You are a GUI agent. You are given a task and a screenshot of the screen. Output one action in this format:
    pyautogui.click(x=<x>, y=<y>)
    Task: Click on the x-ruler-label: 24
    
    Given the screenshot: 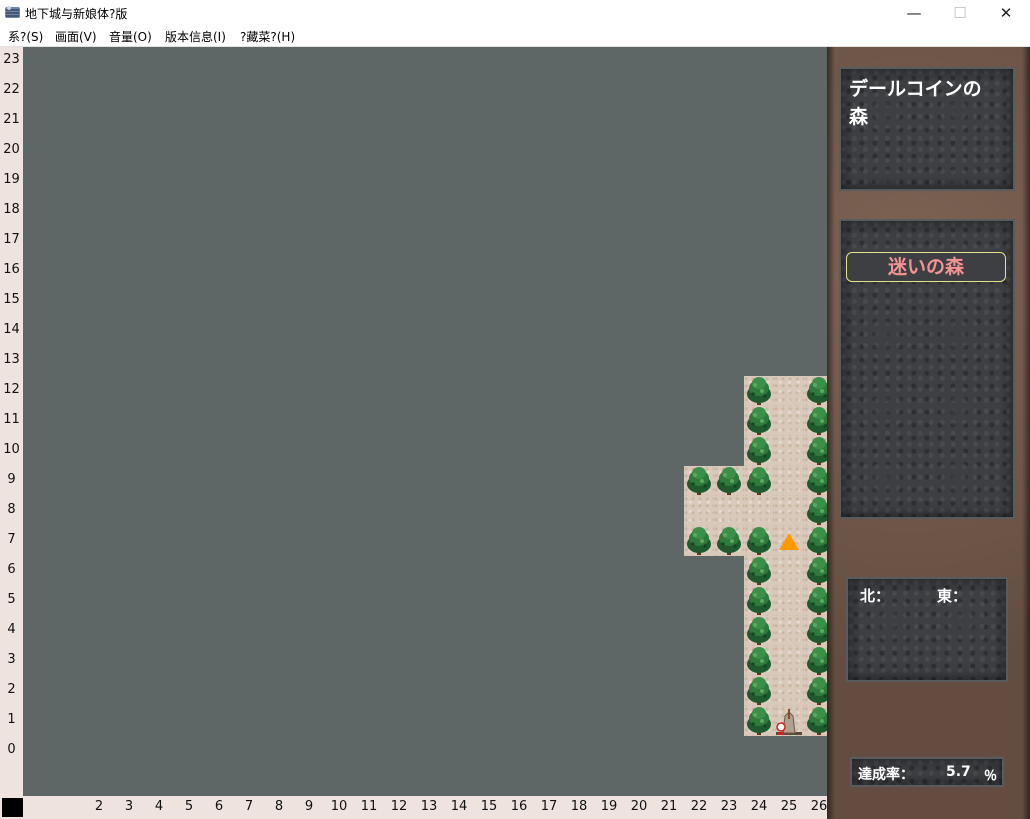 What is the action you would take?
    pyautogui.click(x=759, y=806)
    